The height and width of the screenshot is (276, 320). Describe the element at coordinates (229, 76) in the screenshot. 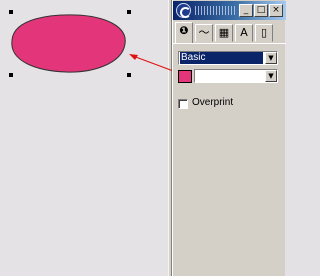

I see `color-value` at that location.